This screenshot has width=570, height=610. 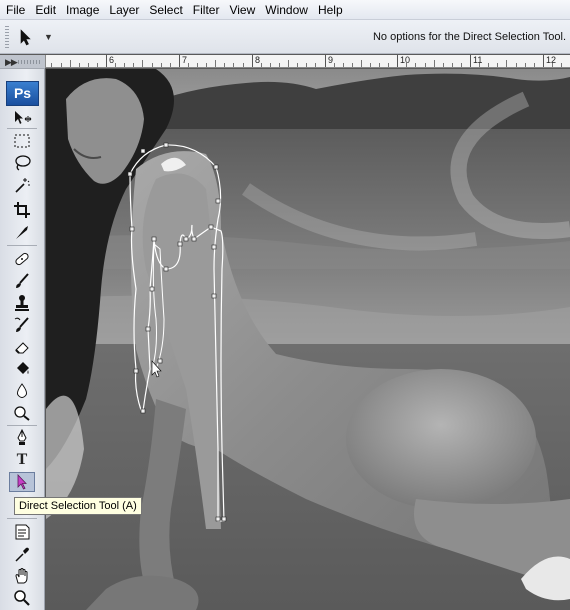 I want to click on menu-view: View, so click(x=242, y=10).